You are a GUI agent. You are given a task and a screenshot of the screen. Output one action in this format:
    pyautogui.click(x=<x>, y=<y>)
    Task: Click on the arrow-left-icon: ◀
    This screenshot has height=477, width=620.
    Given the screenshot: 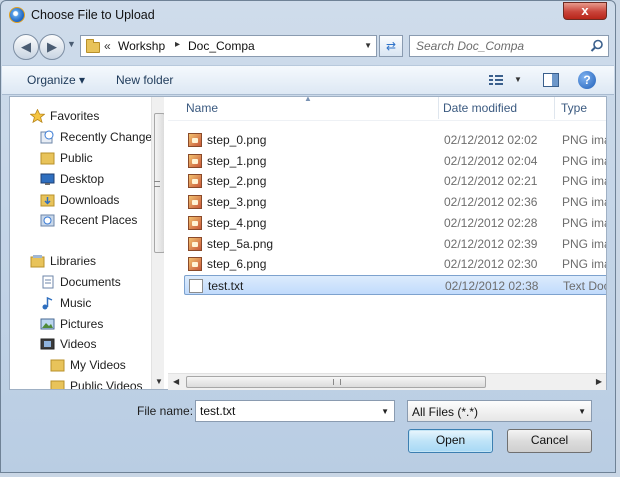 What is the action you would take?
    pyautogui.click(x=26, y=46)
    